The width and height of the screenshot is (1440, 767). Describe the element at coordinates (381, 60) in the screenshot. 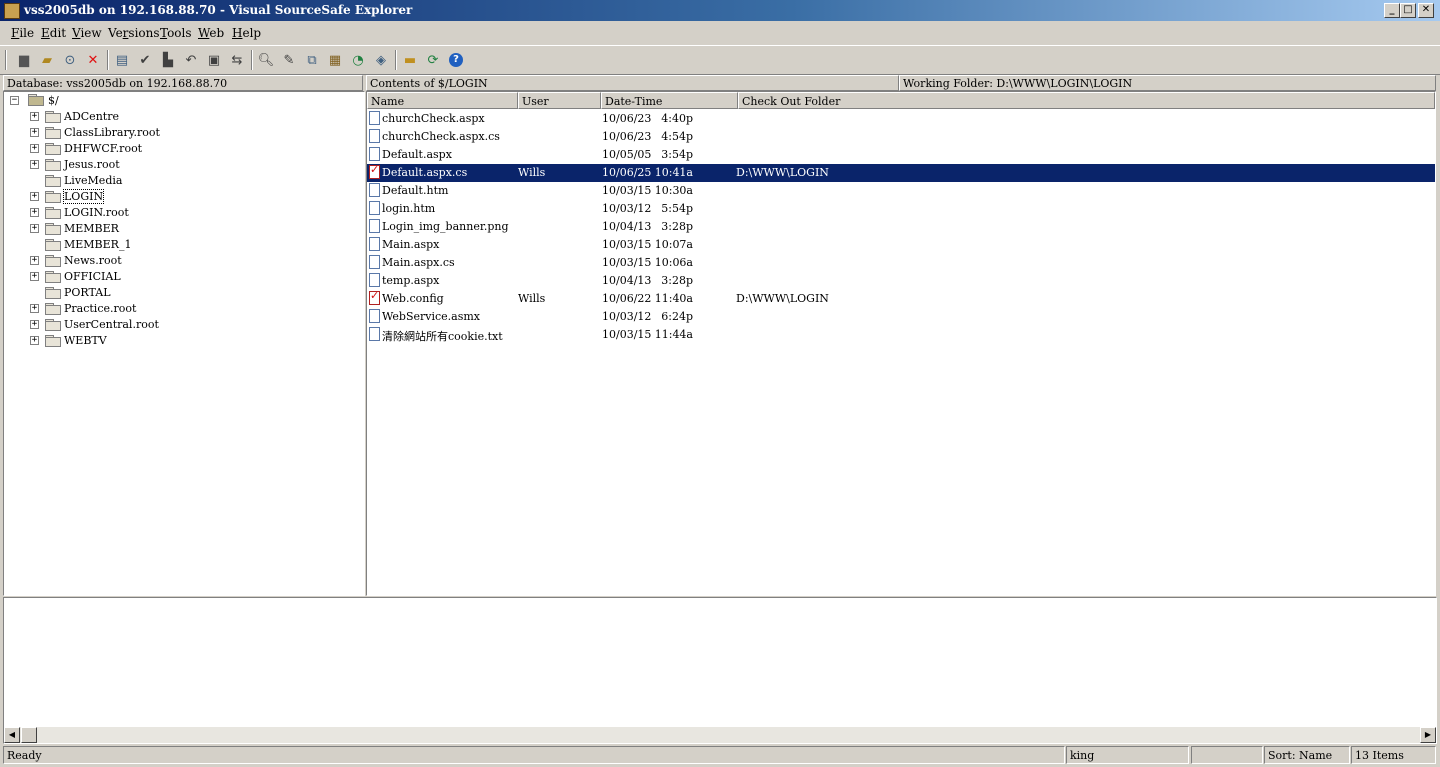

I see `view-file-icon: ◈` at that location.